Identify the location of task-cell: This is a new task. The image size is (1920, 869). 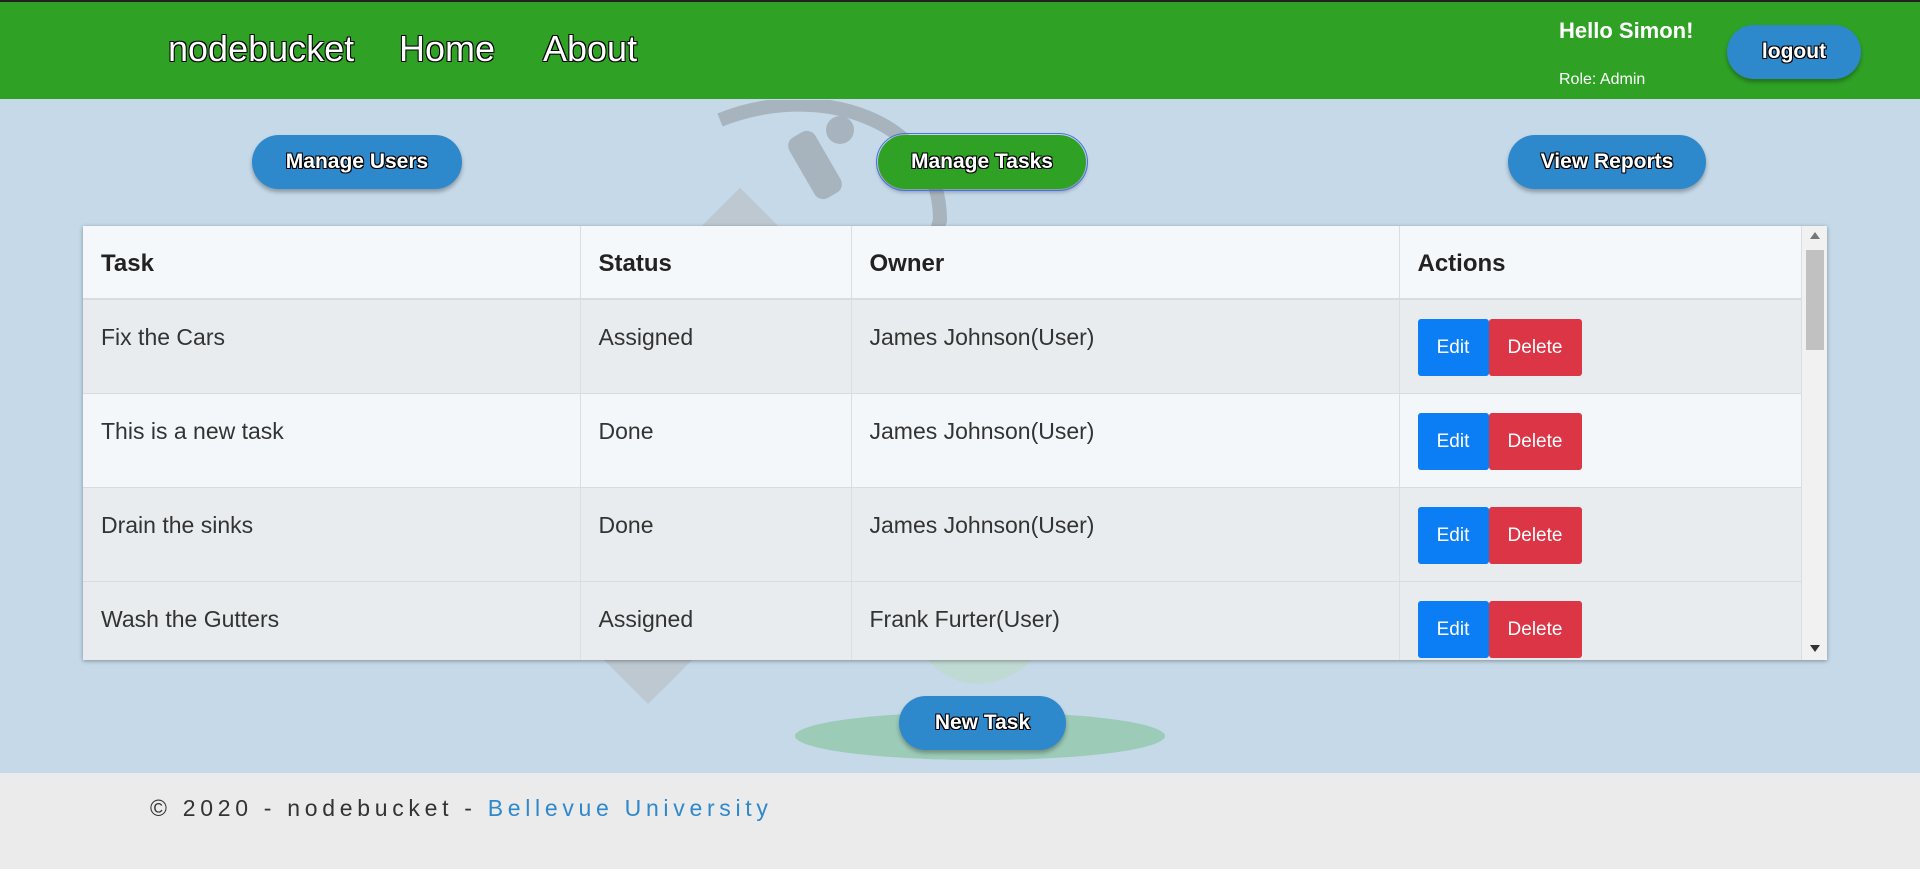
(332, 440).